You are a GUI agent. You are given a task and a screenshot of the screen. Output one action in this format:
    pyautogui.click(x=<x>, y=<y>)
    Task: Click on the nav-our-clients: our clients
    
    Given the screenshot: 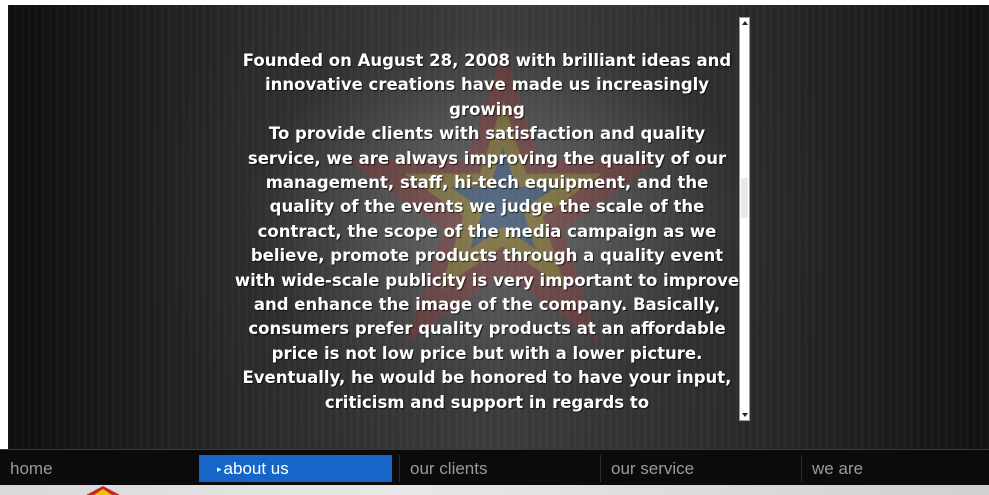 What is the action you would take?
    pyautogui.click(x=499, y=468)
    